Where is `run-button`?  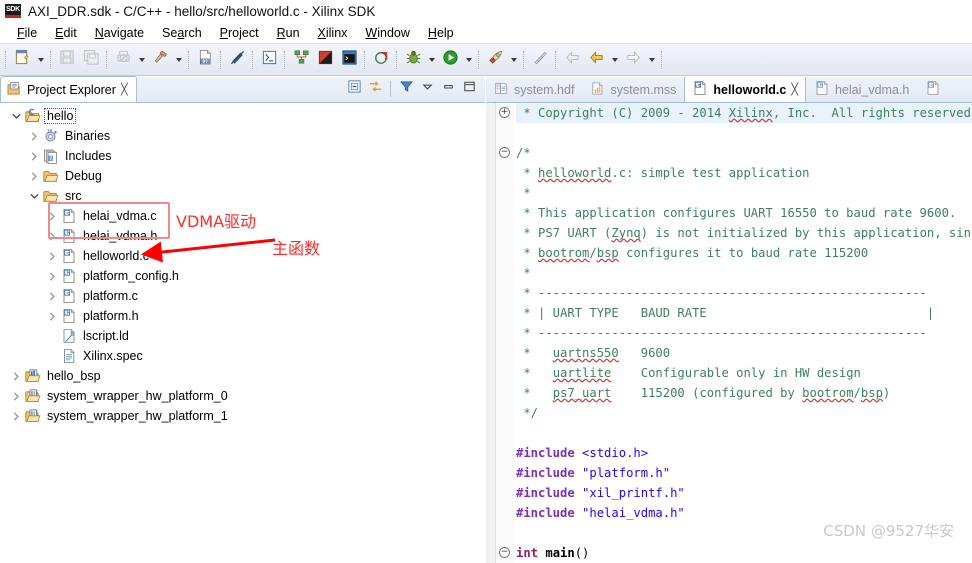
run-button is located at coordinates (450, 60).